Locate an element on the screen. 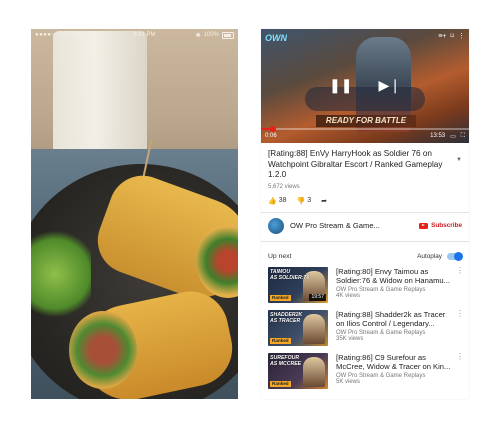  autoplay-control: Autoplay is located at coordinates (440, 256).